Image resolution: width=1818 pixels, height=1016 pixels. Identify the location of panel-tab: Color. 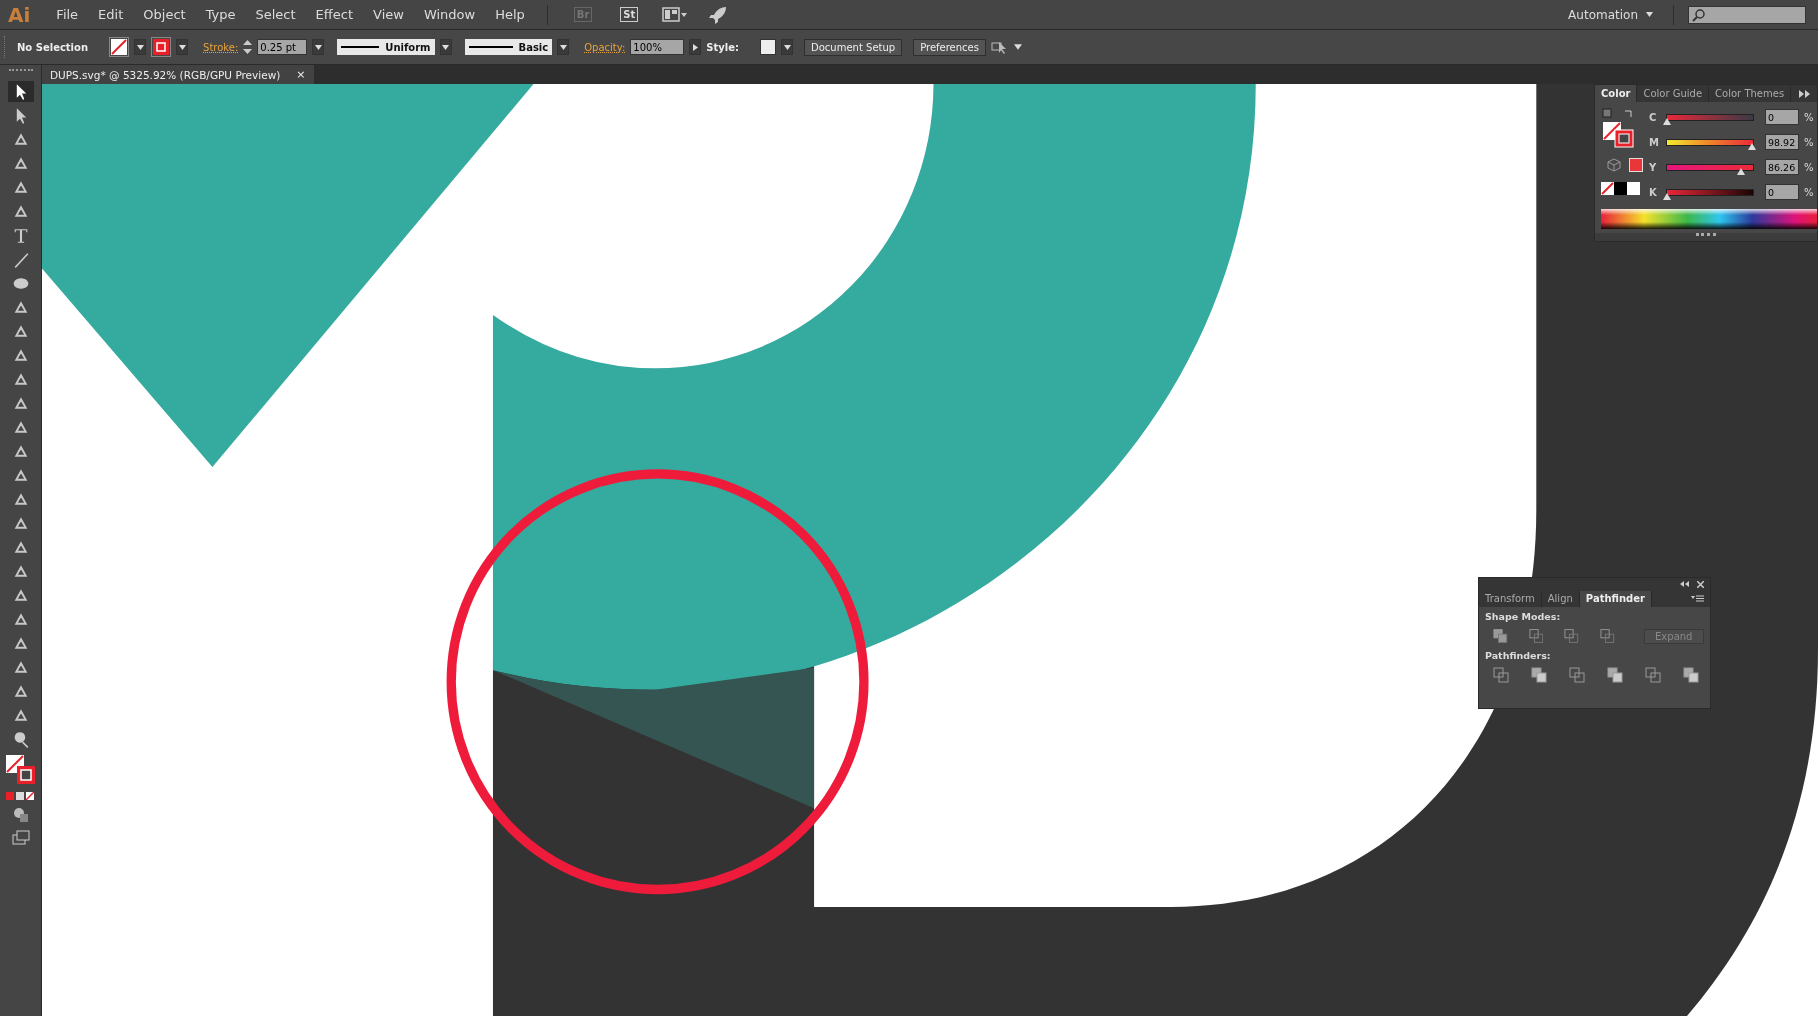
(1616, 93).